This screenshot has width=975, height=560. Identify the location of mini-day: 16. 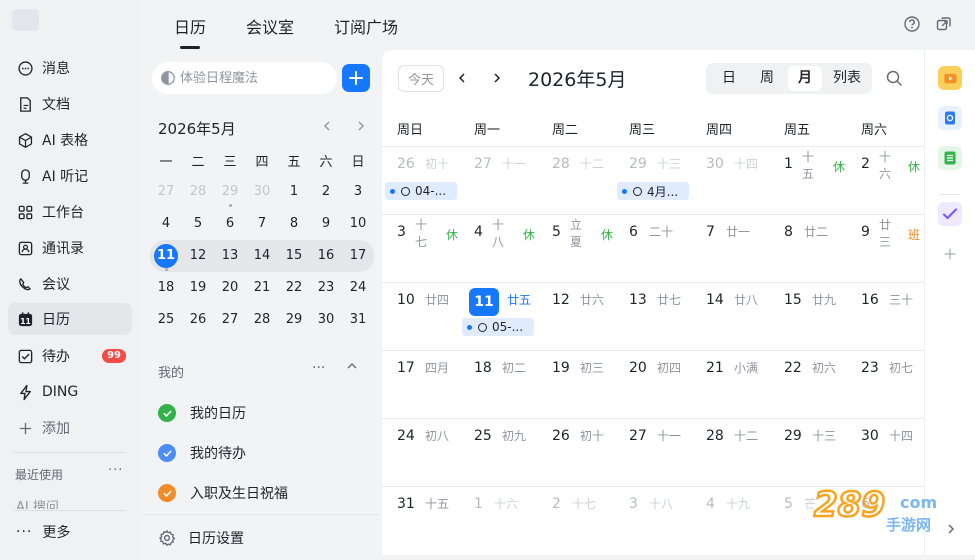
(326, 256).